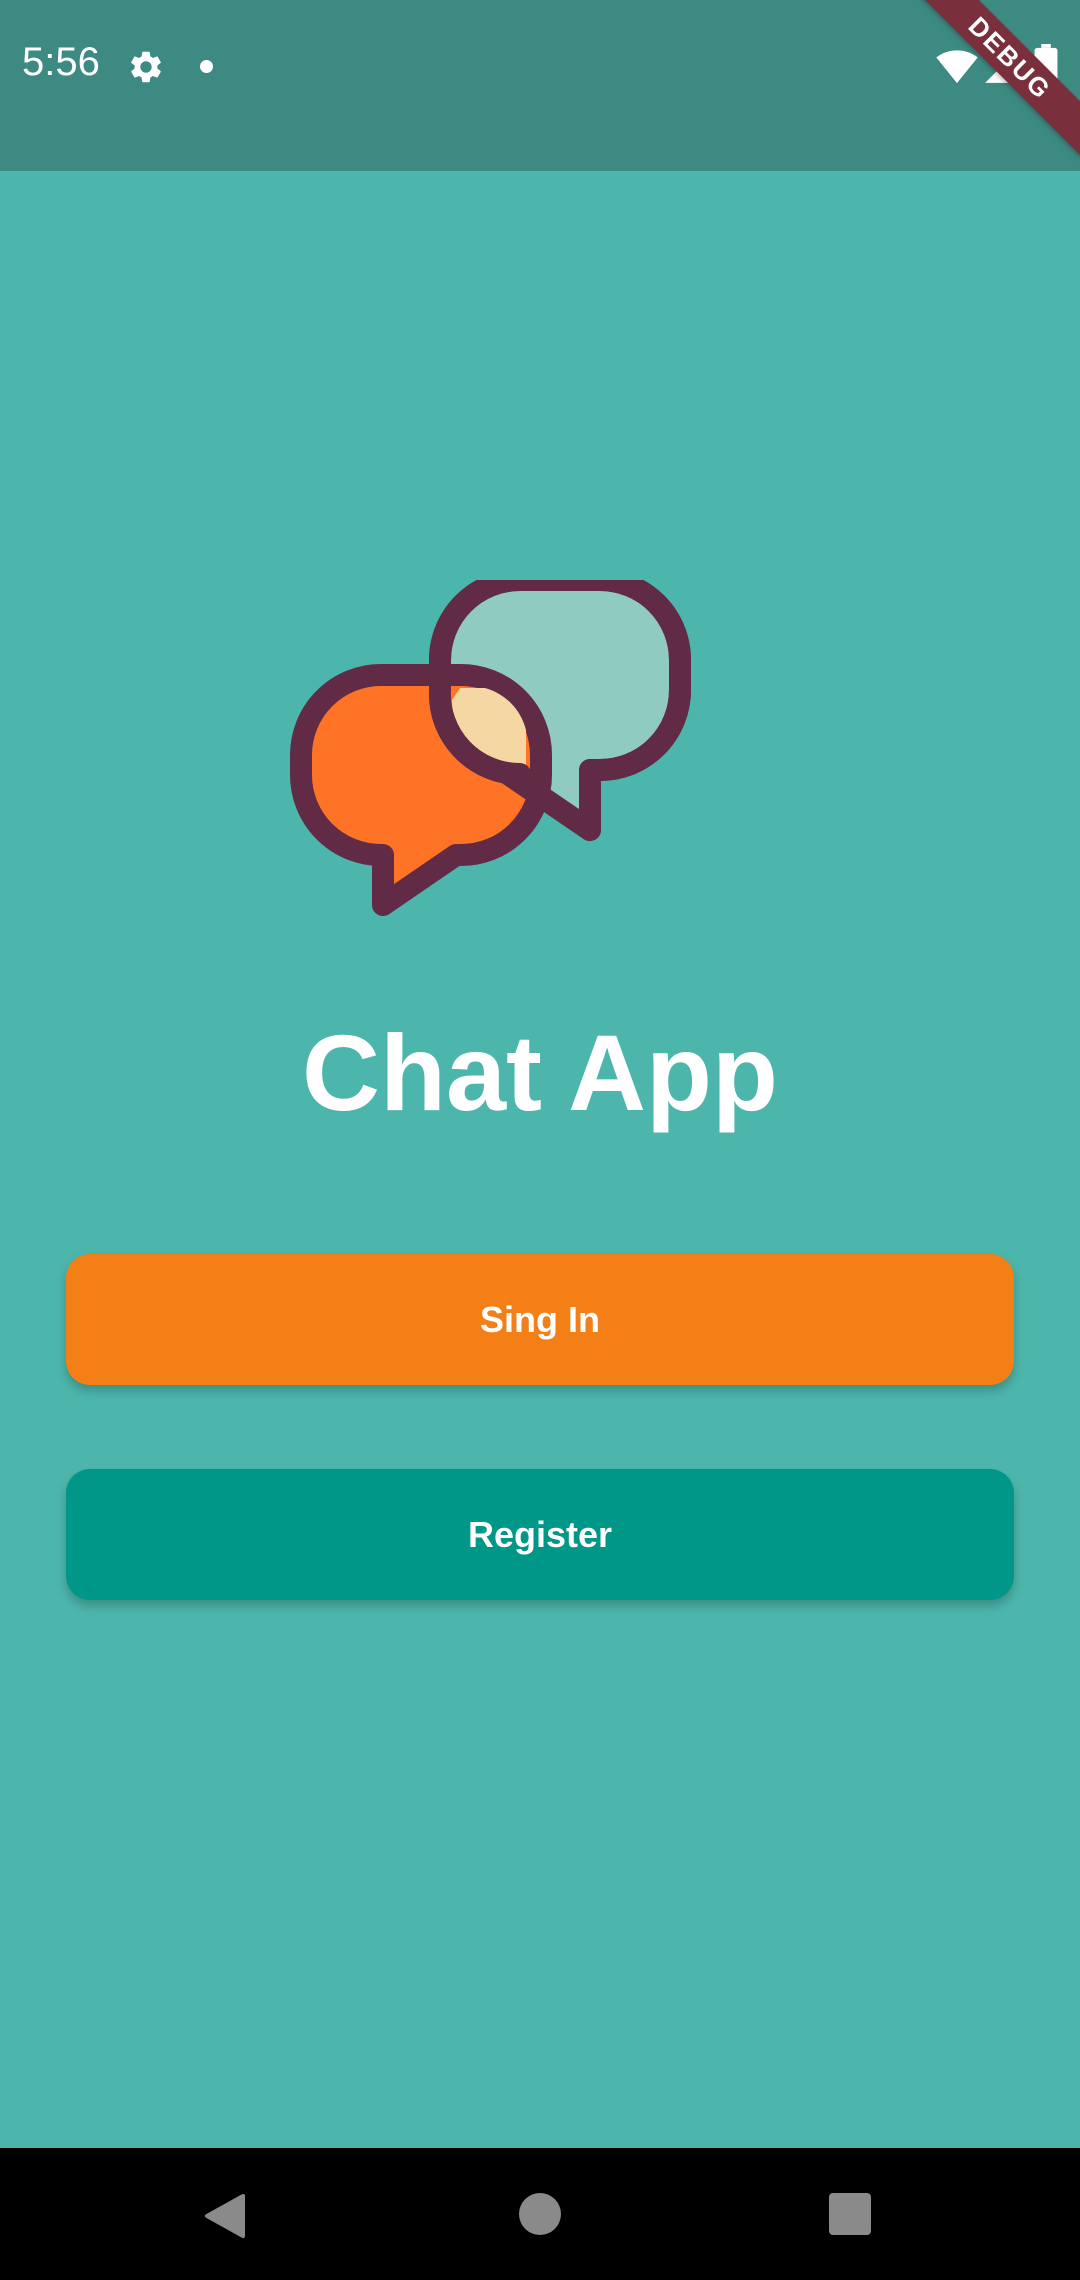  I want to click on recents-icon, so click(850, 2214).